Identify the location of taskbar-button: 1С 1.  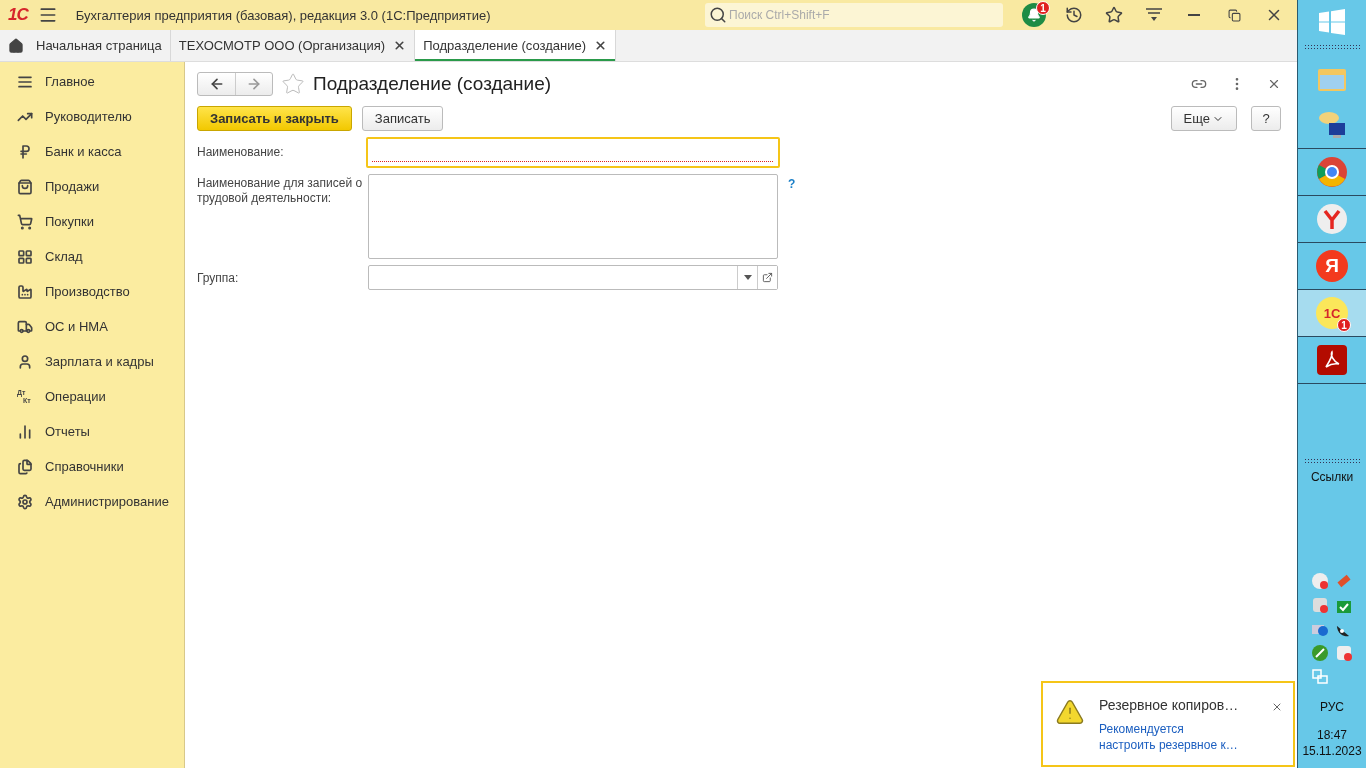
(1332, 313).